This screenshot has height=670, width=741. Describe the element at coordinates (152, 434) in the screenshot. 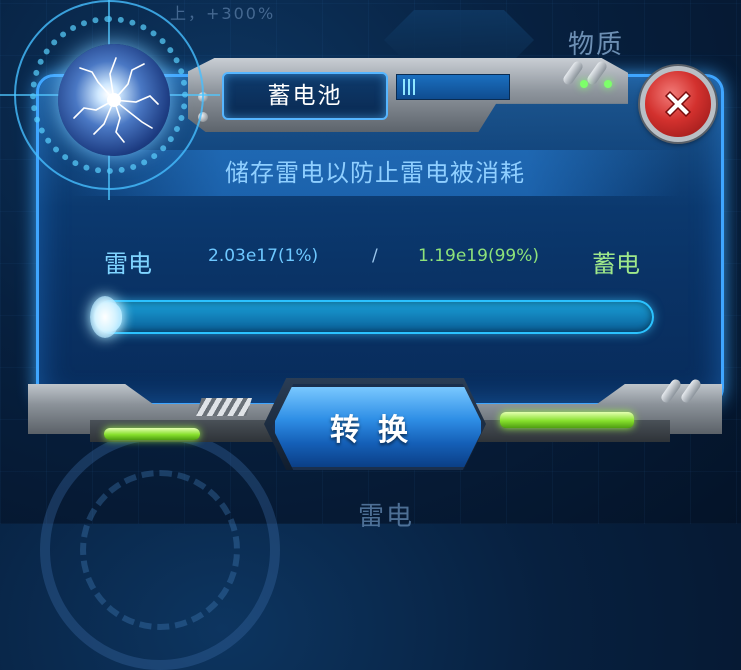

I see `energy-bar-left` at that location.